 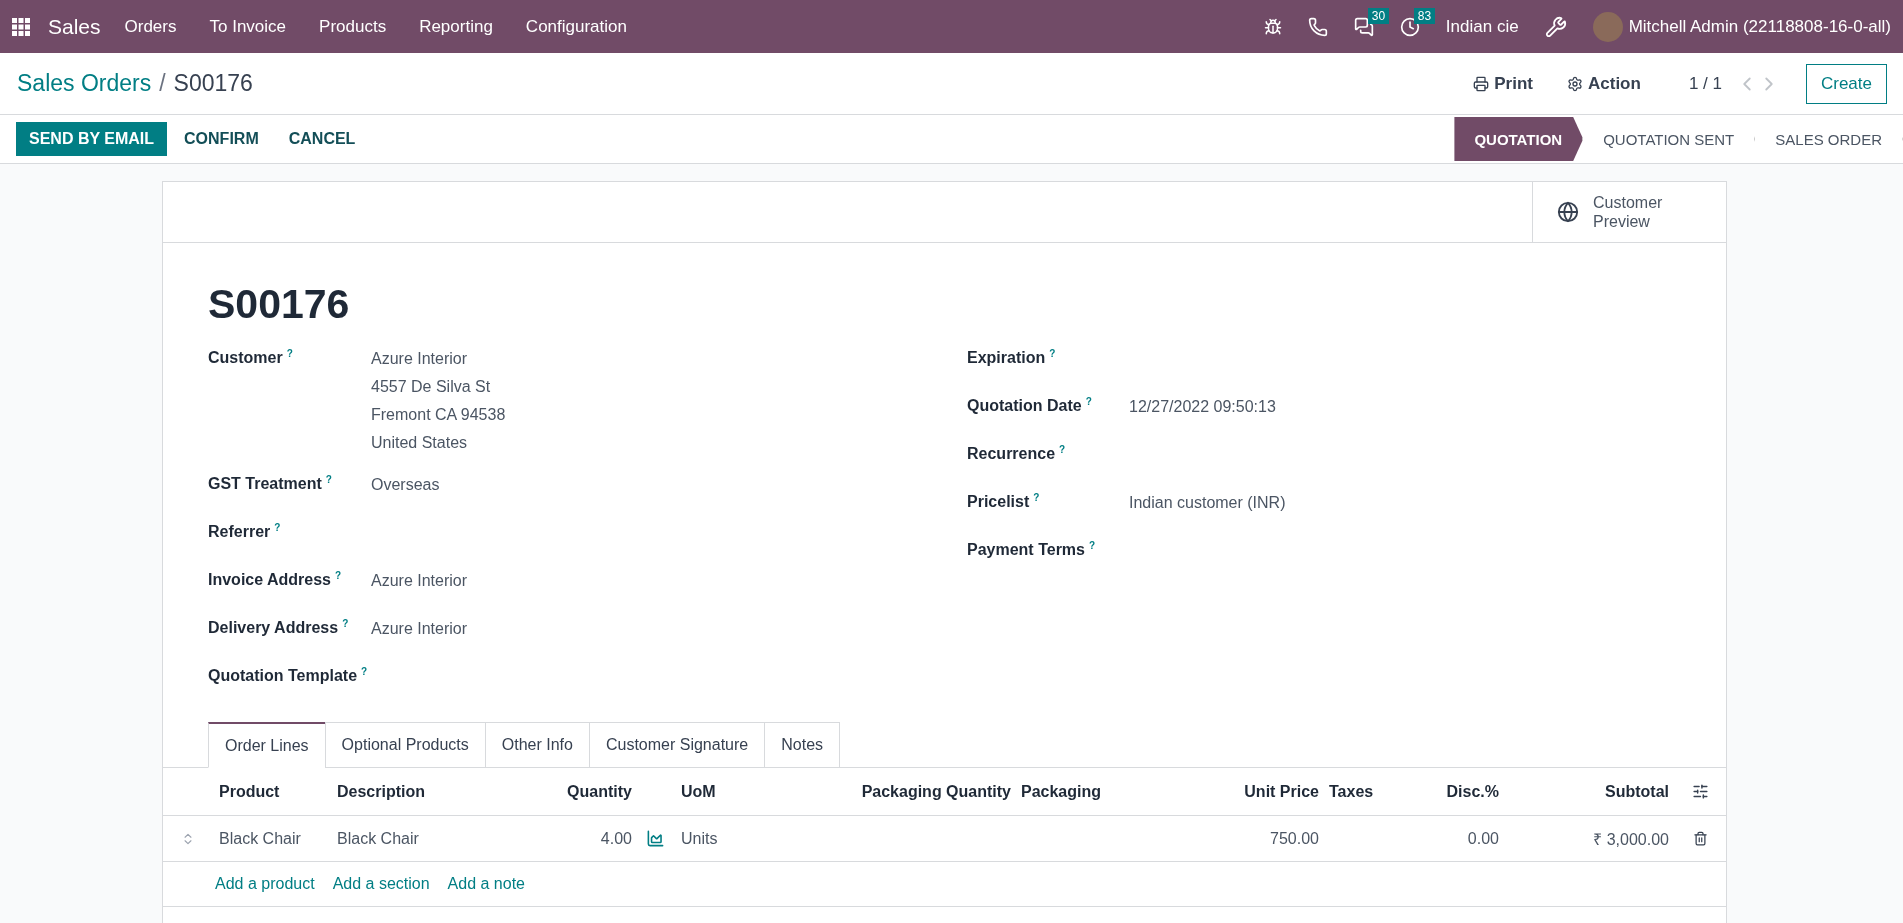 What do you see at coordinates (1017, 454) in the screenshot?
I see `field-label: Recurrence $^{?}$` at bounding box center [1017, 454].